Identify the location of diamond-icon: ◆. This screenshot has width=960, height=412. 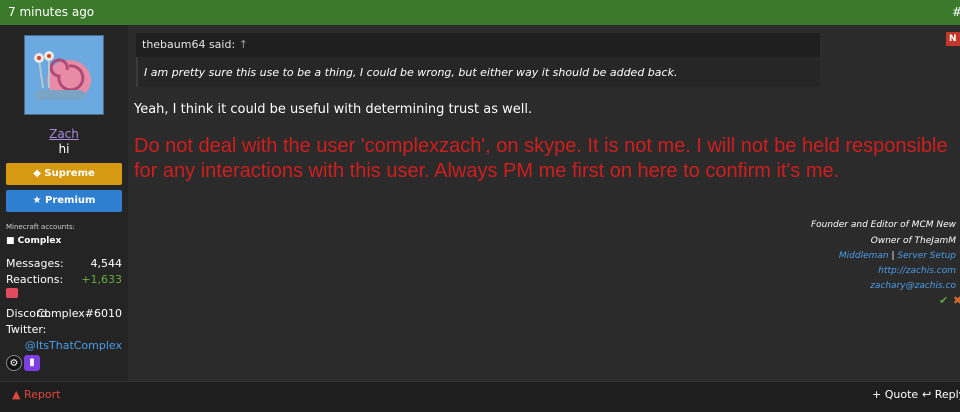
(37, 173).